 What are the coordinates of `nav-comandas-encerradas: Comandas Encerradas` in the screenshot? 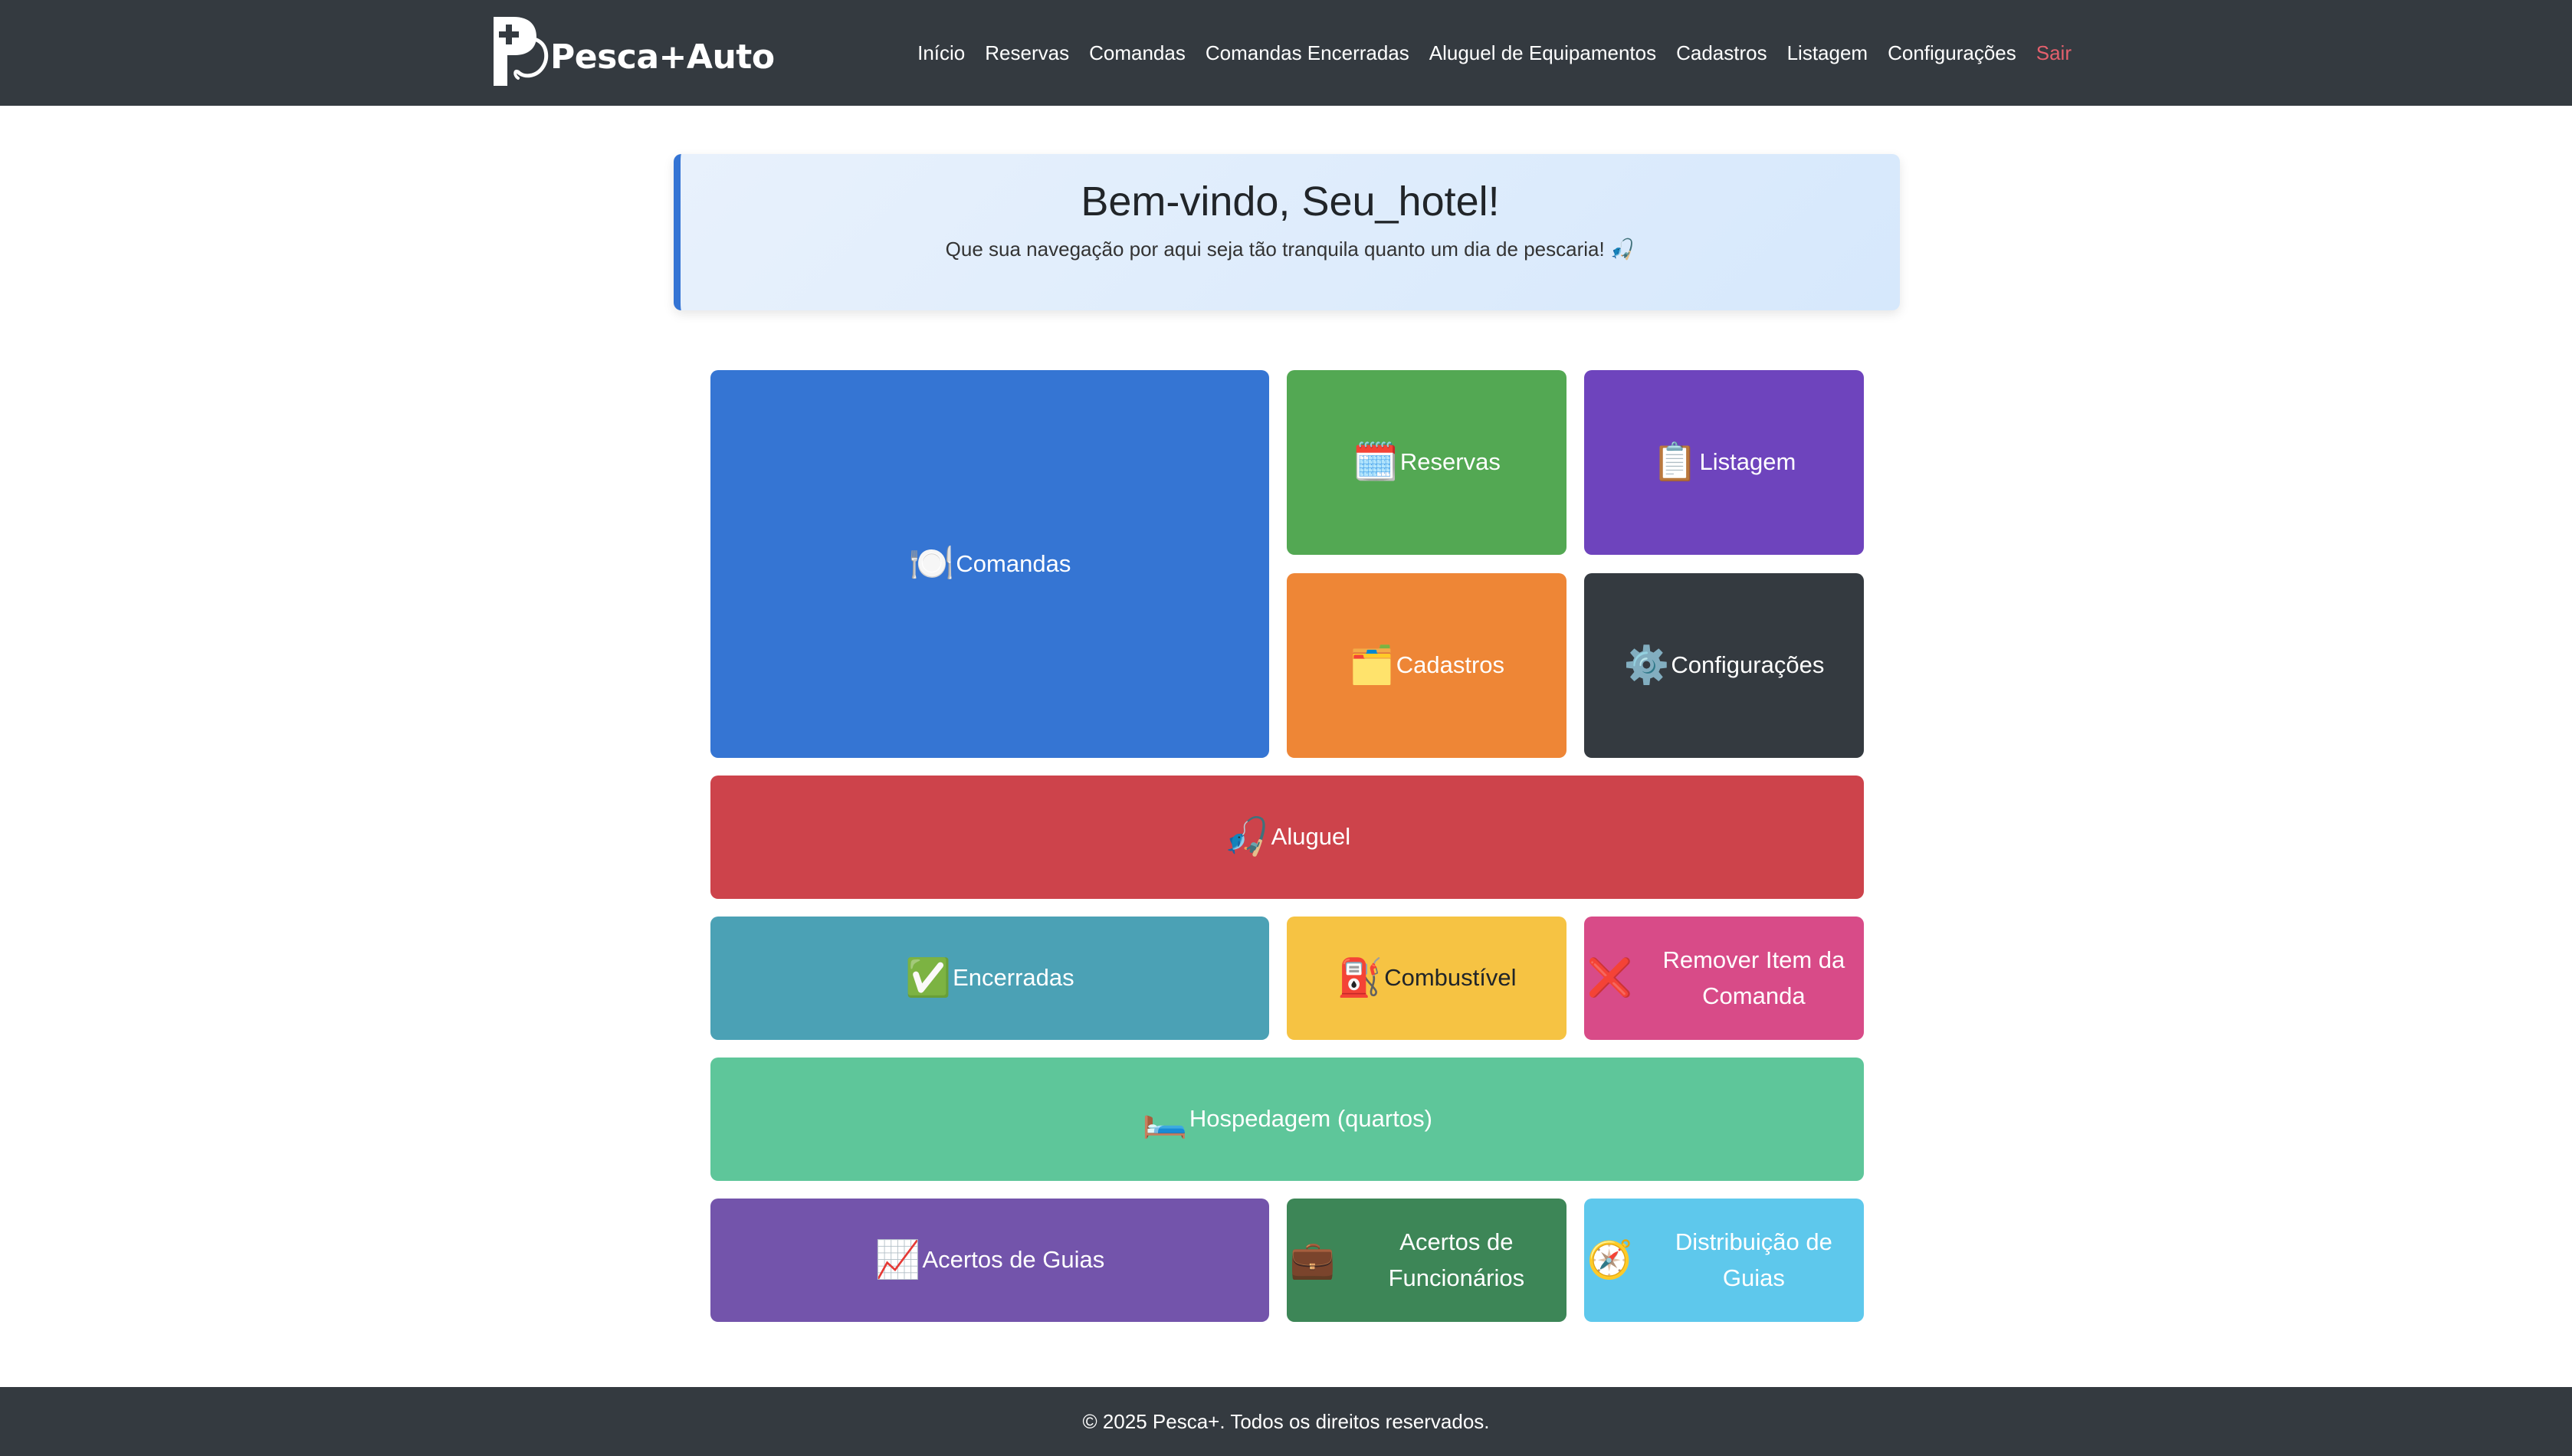 It's located at (1307, 53).